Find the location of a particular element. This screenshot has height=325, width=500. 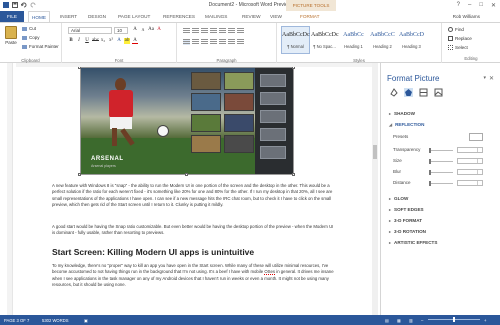

show-marks-icon is located at coordinates (240, 31).